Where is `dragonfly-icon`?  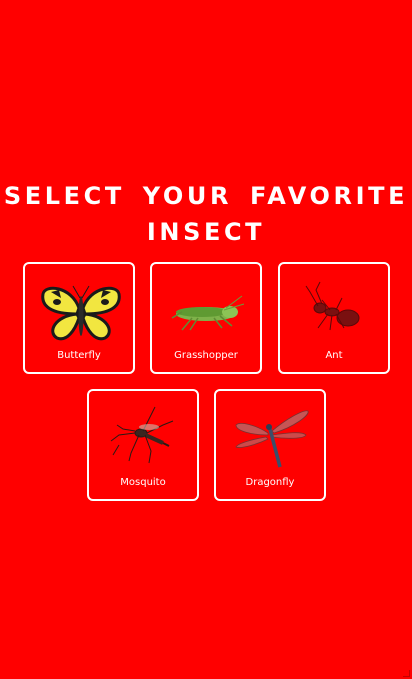
dragonfly-icon is located at coordinates (272, 439).